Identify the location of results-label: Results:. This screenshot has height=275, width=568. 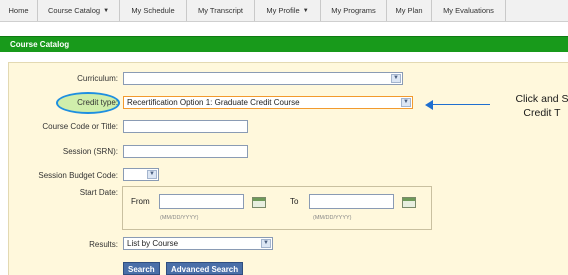
(103, 244).